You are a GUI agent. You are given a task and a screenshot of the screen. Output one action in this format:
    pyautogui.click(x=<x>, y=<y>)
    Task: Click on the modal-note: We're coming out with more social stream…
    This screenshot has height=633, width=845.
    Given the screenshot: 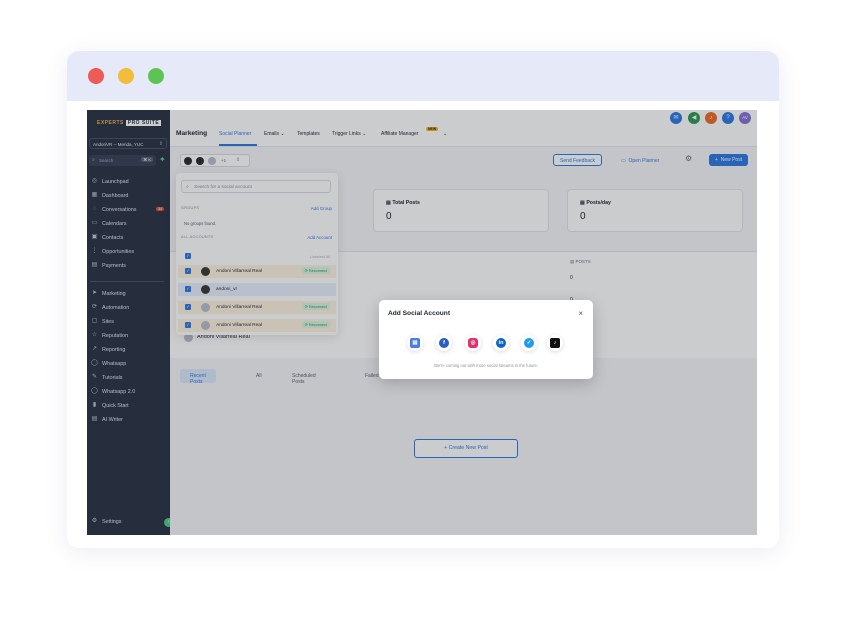 What is the action you would take?
    pyautogui.click(x=486, y=365)
    